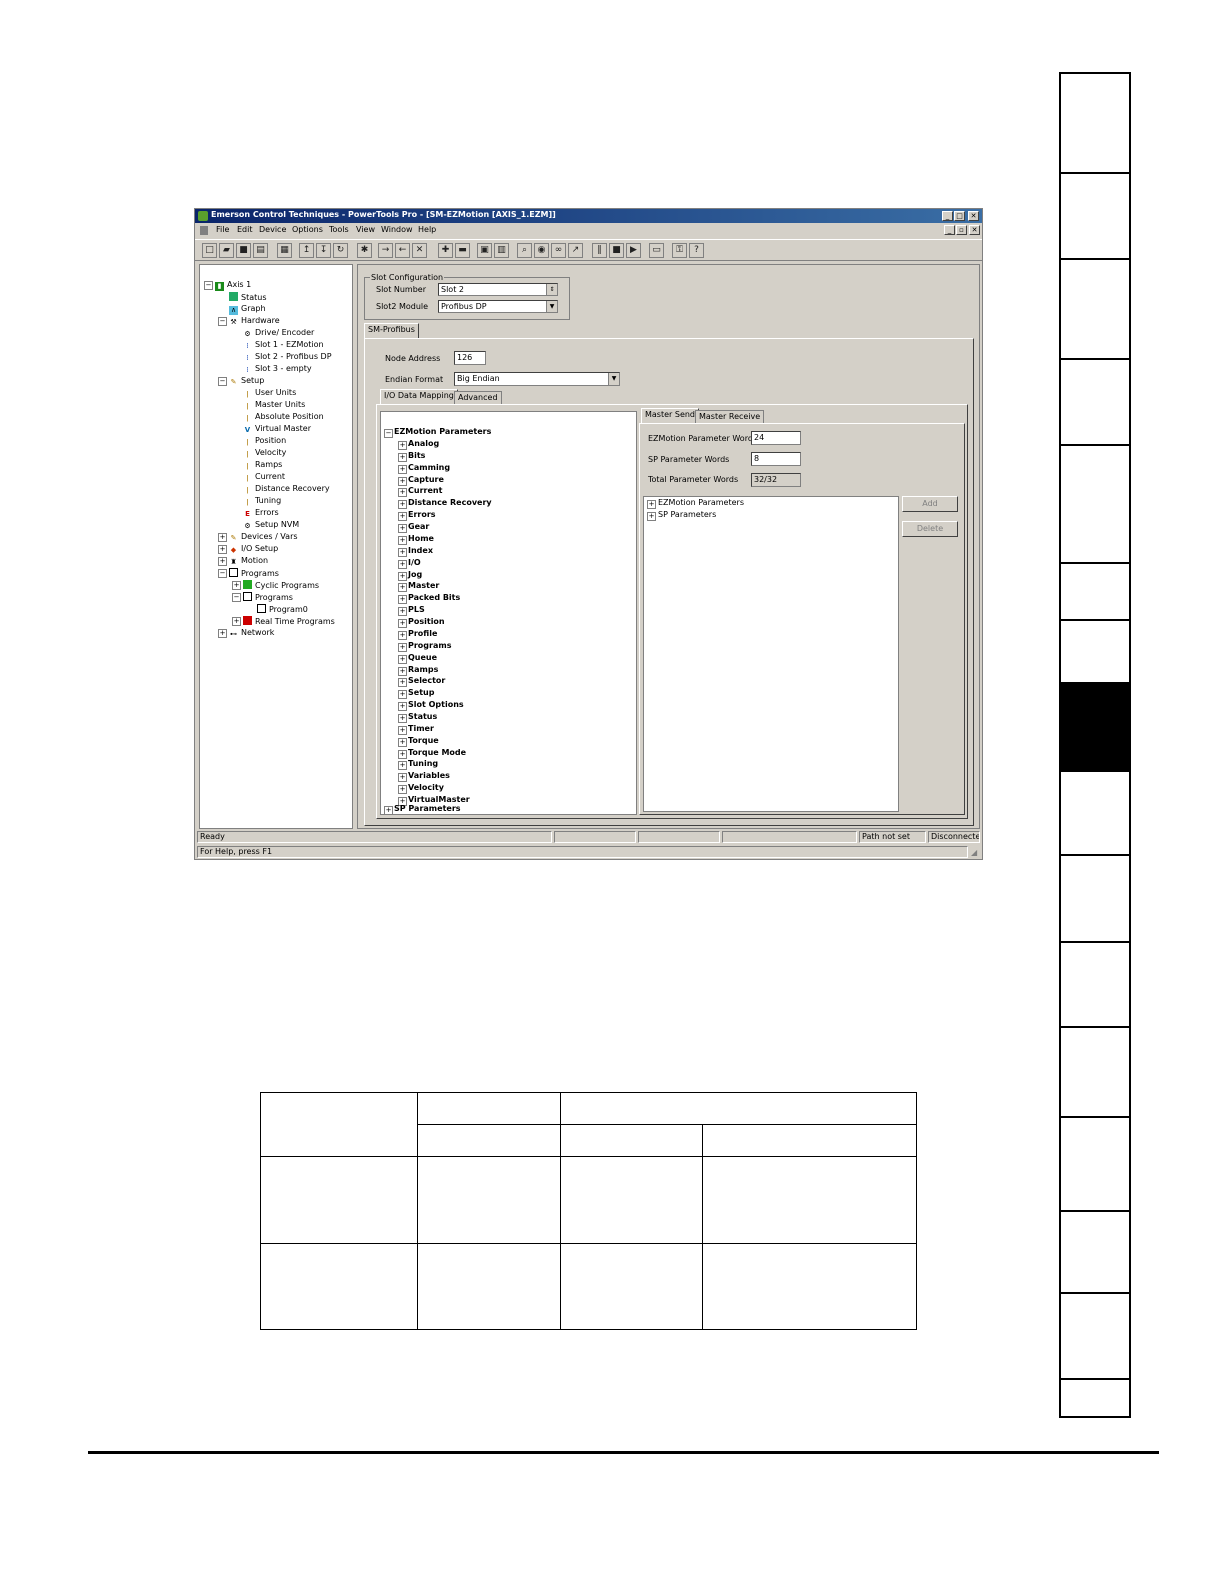  I want to click on tree-item-current: ǀ Current, so click(264, 477).